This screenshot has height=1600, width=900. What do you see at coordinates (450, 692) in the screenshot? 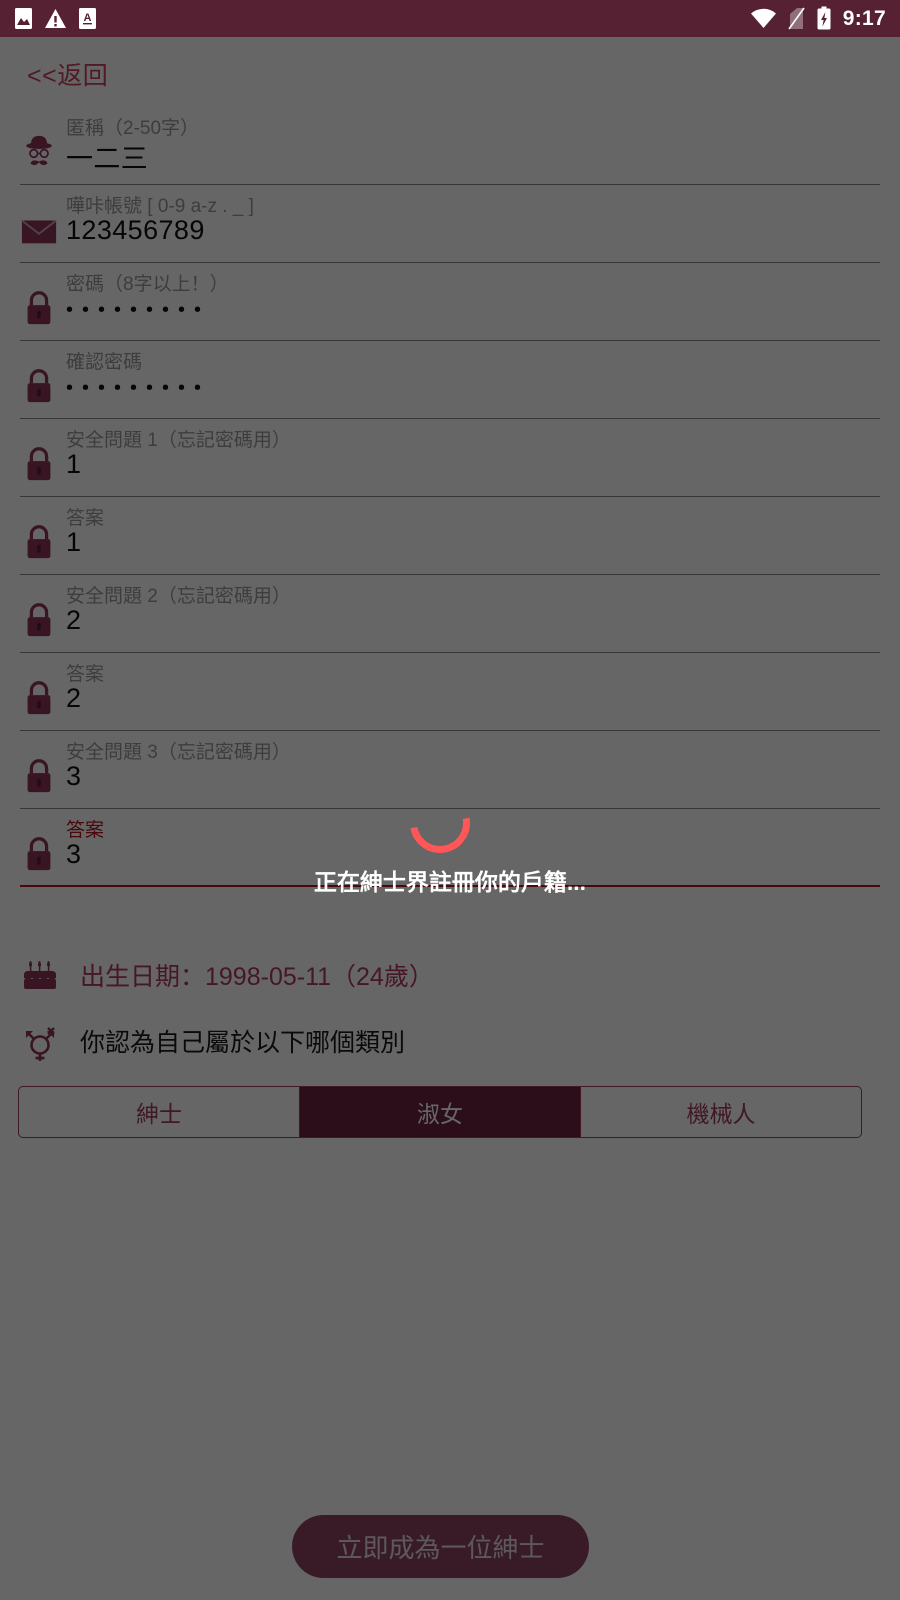
I see `field-security-answer-2: 答案 2` at bounding box center [450, 692].